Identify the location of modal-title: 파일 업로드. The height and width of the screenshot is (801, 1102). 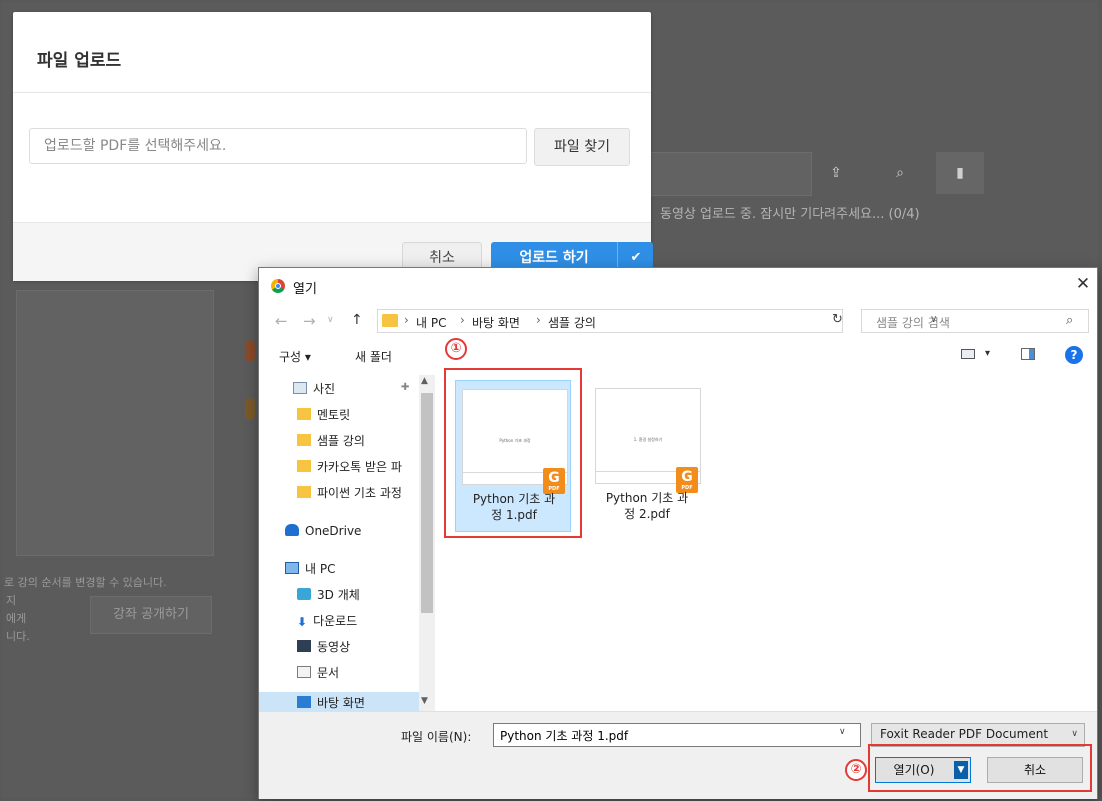
(79, 61).